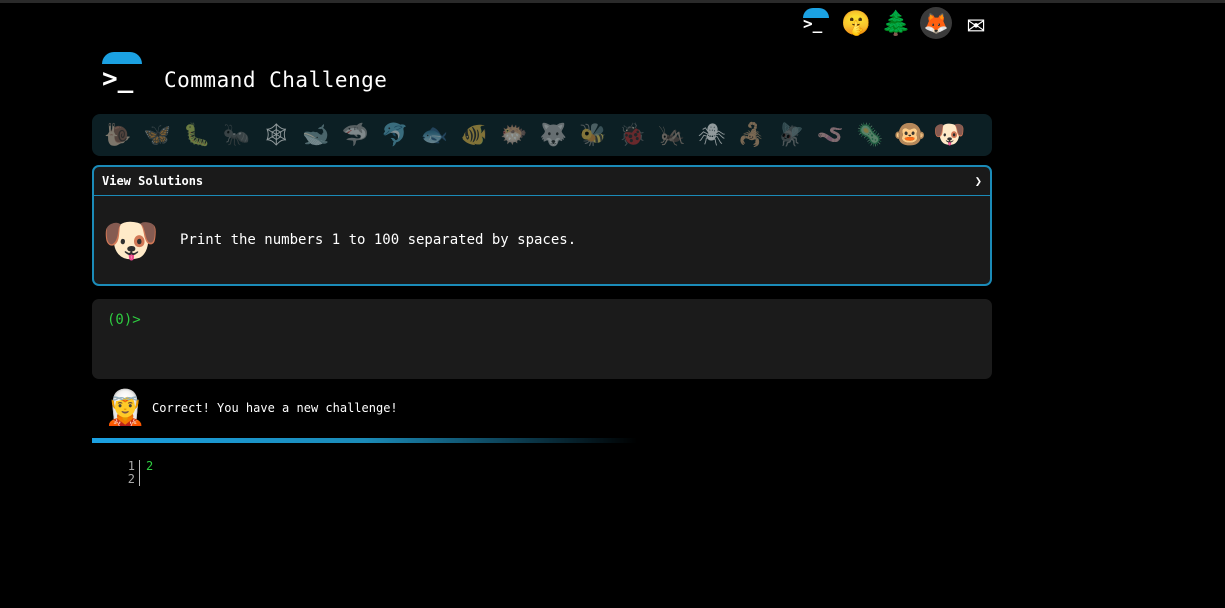  What do you see at coordinates (593, 135) in the screenshot?
I see `bee-icon: 🐝` at bounding box center [593, 135].